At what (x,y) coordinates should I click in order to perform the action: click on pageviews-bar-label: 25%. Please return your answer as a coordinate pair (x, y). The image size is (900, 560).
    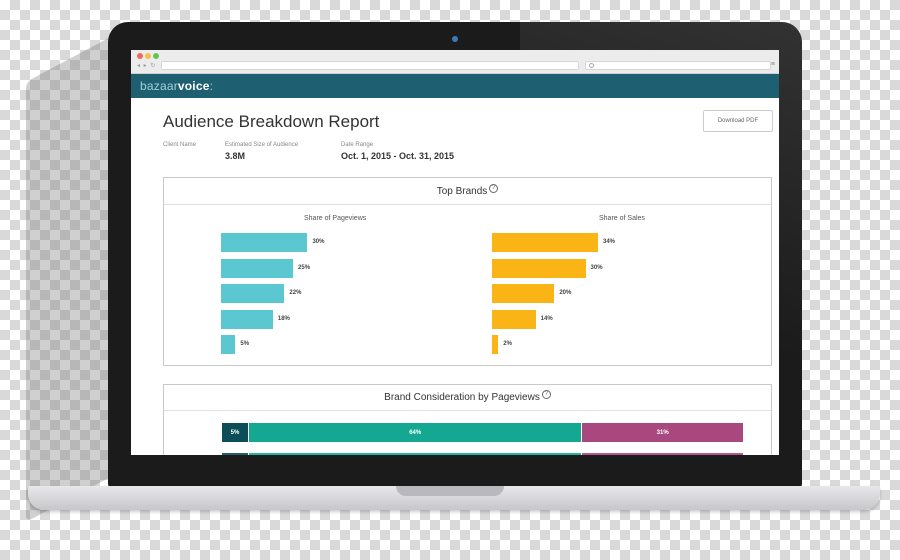
    Looking at the image, I should click on (304, 267).